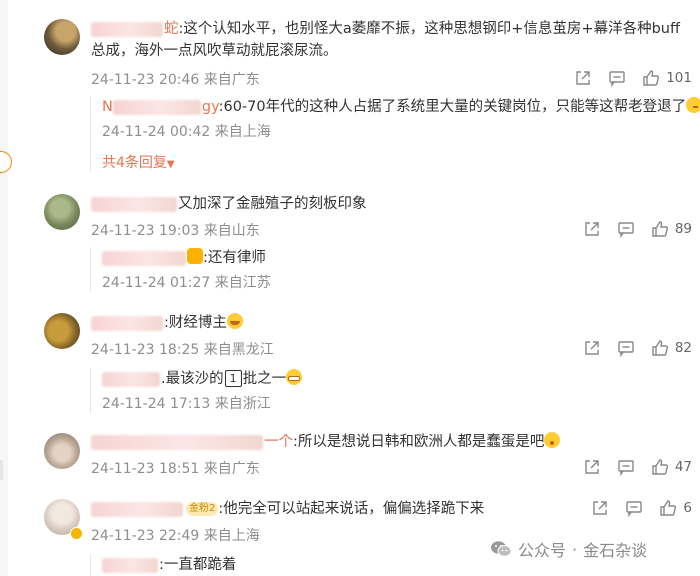  I want to click on watermark-brand: 公众号, so click(542, 550).